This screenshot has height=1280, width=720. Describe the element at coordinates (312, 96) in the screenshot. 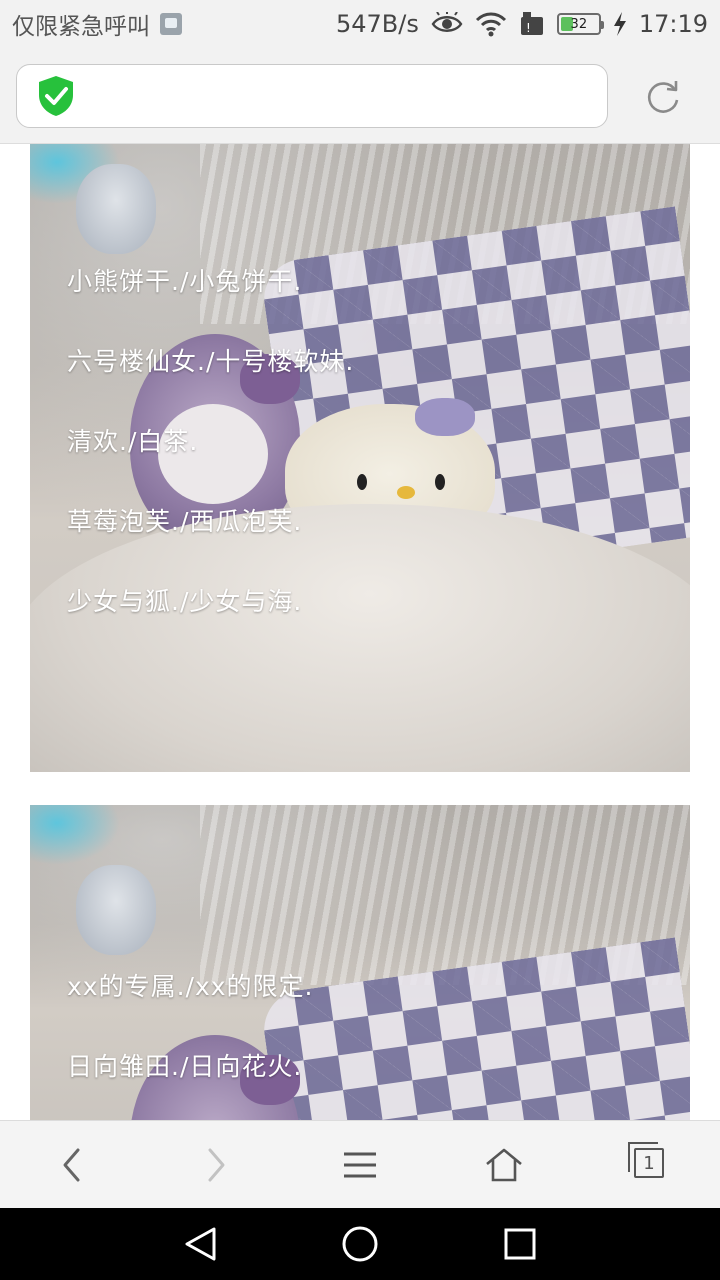

I see `address-field` at that location.